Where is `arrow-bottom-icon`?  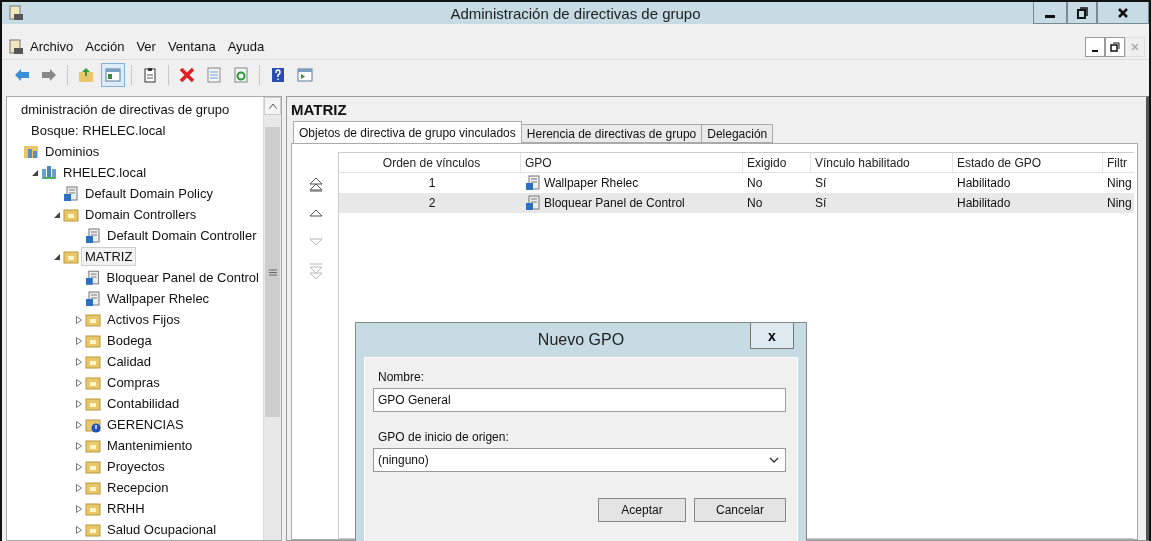
arrow-bottom-icon is located at coordinates (316, 271).